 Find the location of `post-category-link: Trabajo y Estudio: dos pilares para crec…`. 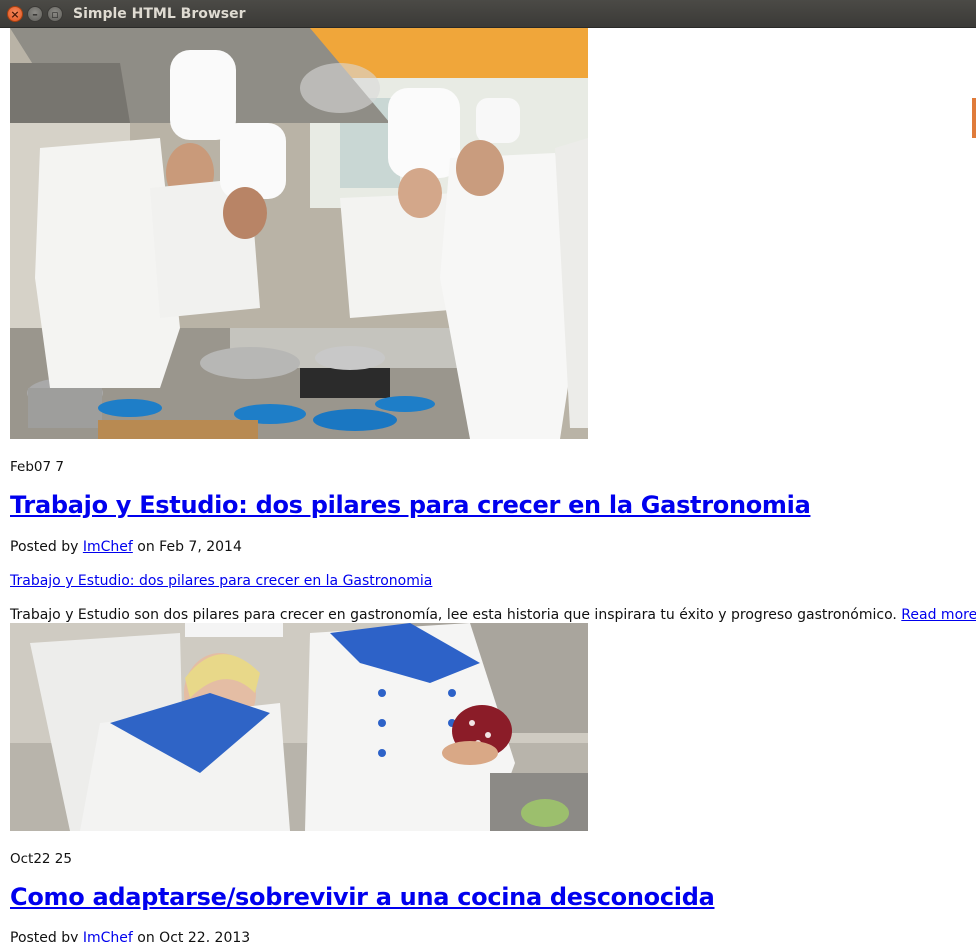

post-category-link: Trabajo y Estudio: dos pilares para crec… is located at coordinates (221, 581).